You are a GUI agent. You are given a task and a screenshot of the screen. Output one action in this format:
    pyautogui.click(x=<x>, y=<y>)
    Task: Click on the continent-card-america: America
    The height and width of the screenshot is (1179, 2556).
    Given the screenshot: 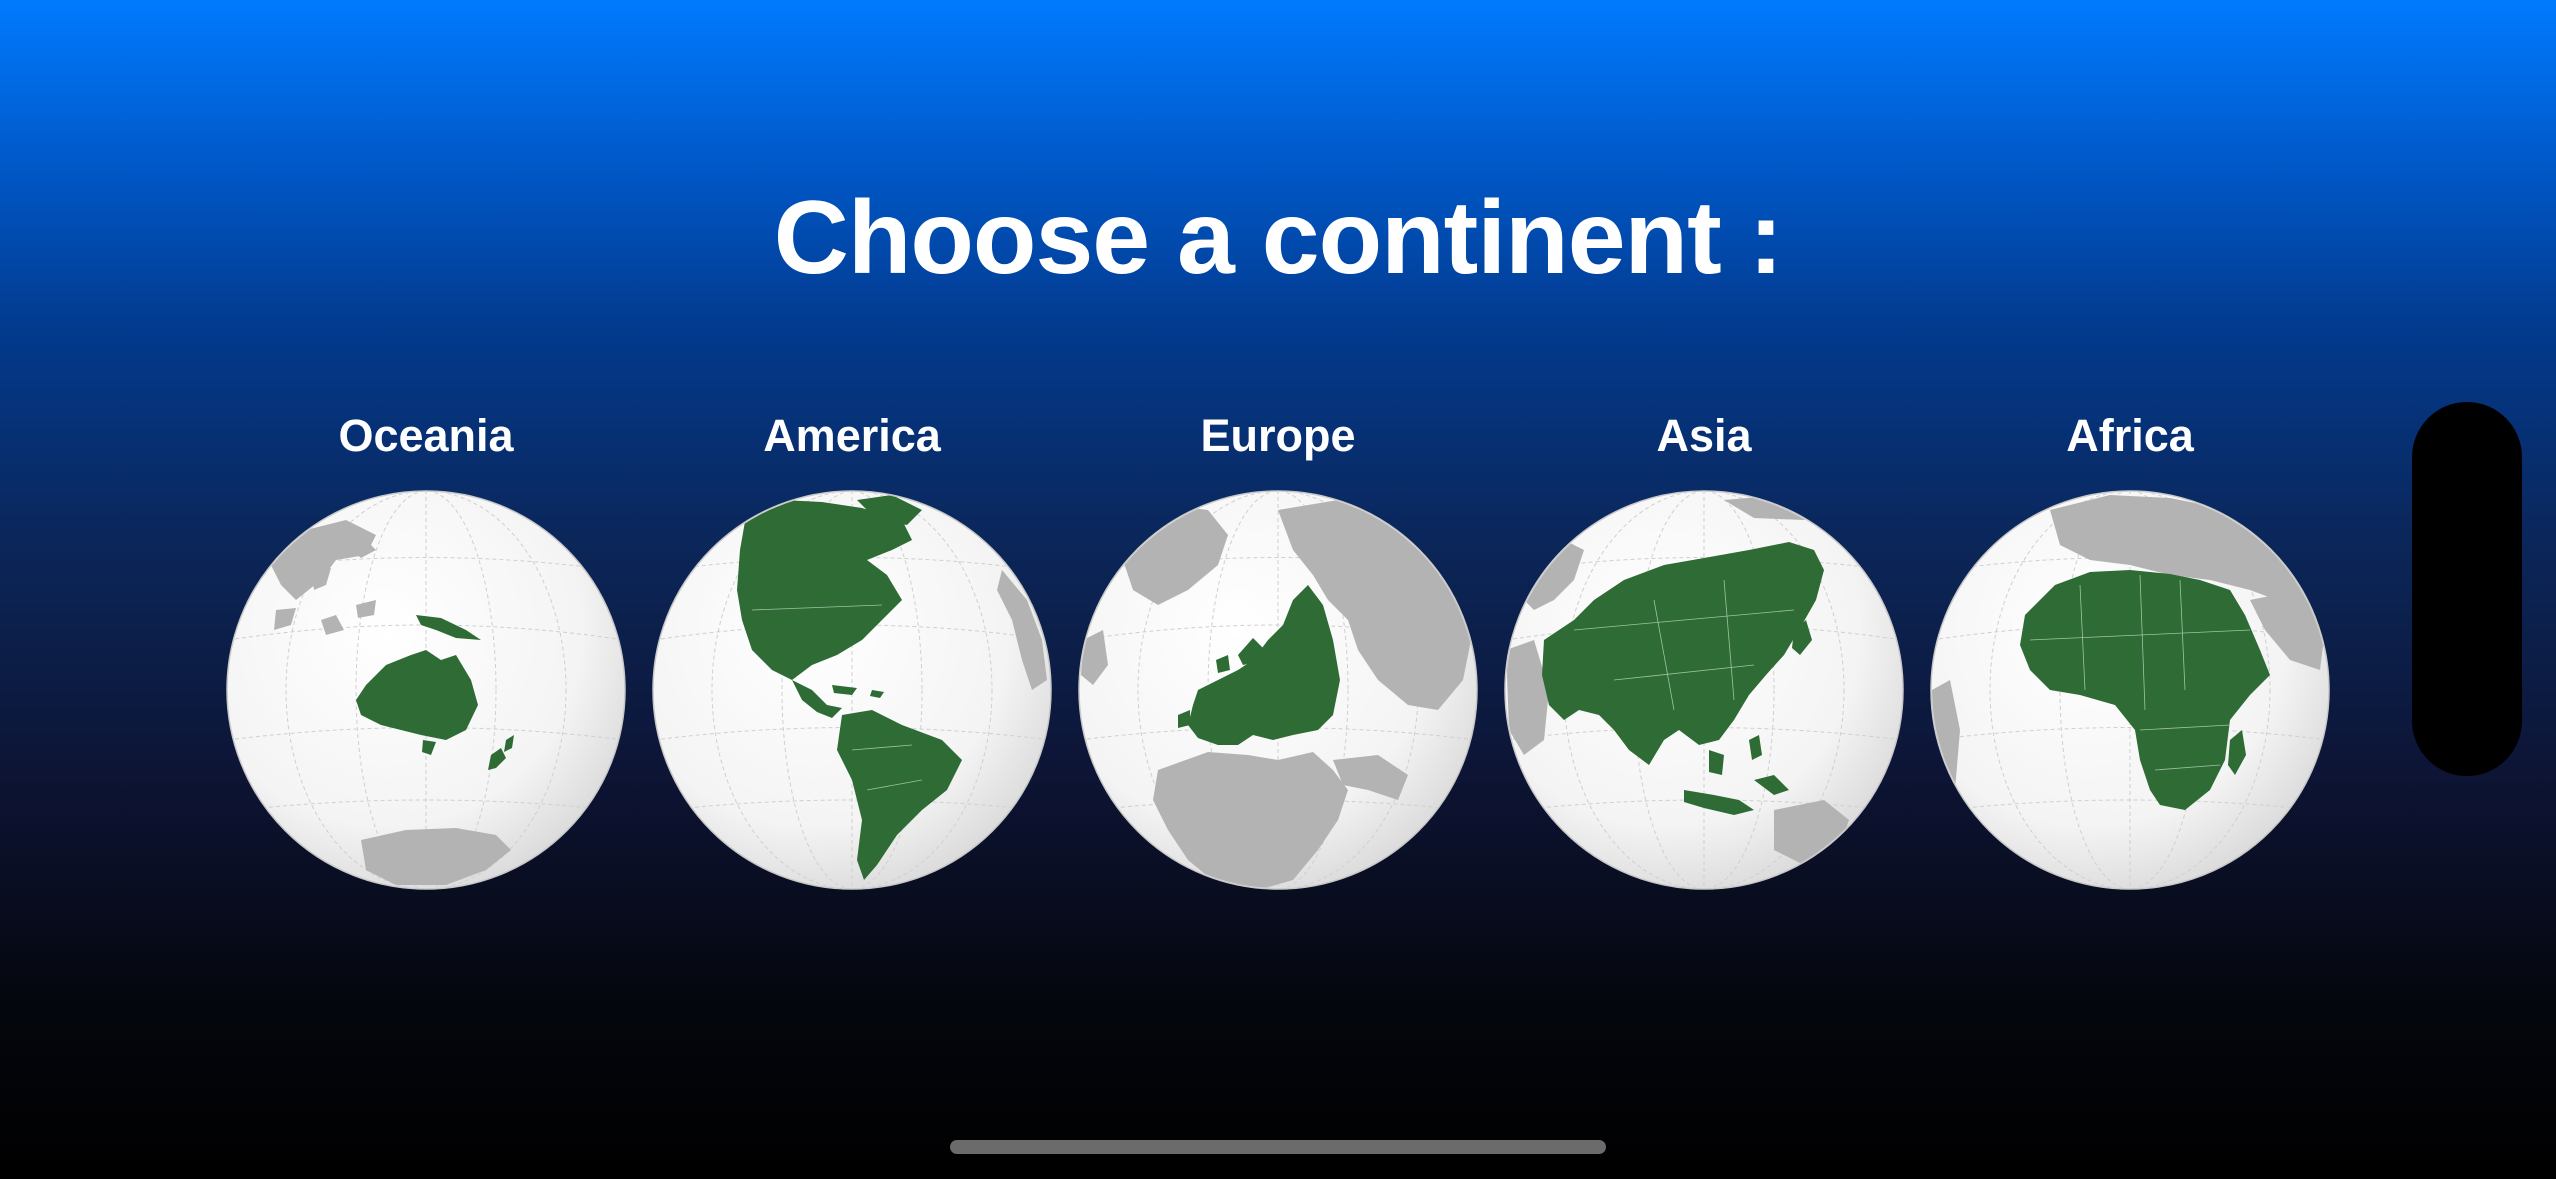 What is the action you would take?
    pyautogui.click(x=852, y=650)
    